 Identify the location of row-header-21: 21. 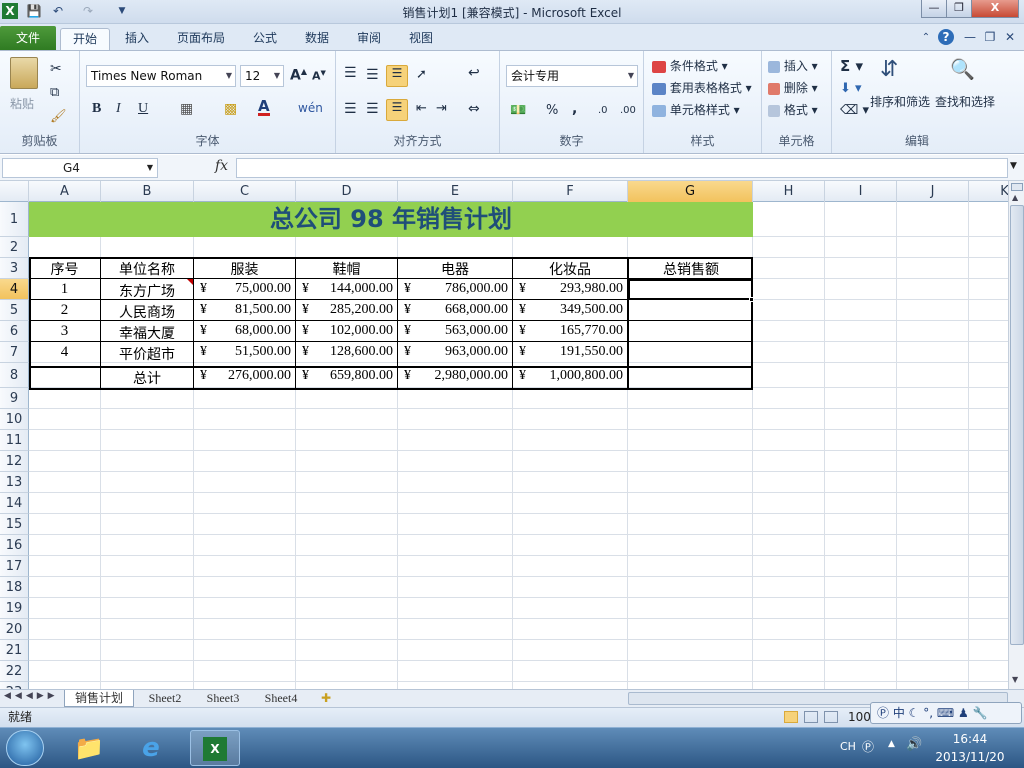
(14, 650).